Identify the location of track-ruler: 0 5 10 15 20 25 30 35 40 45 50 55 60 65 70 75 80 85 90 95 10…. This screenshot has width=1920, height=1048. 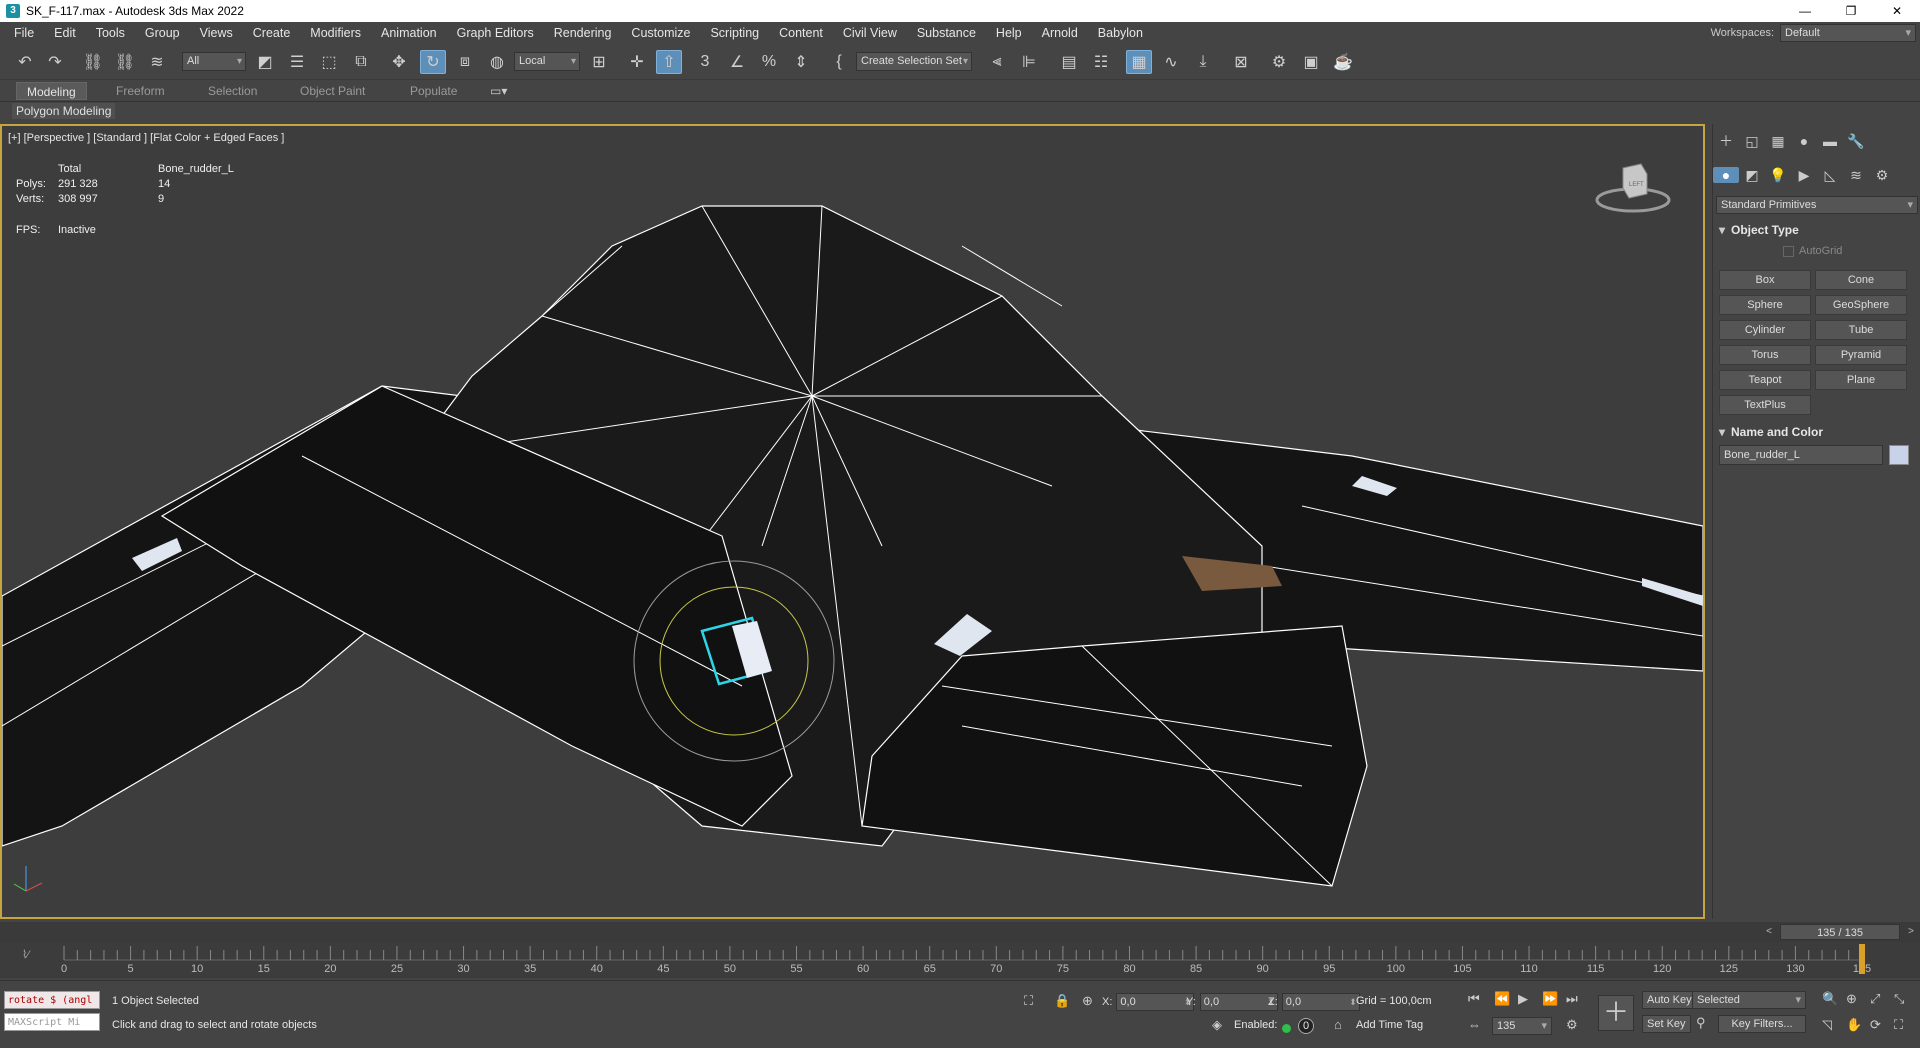
(960, 960).